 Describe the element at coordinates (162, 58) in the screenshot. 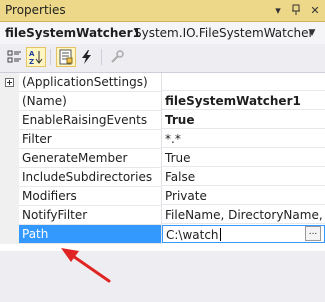

I see `properties-toolbar: A Z` at that location.